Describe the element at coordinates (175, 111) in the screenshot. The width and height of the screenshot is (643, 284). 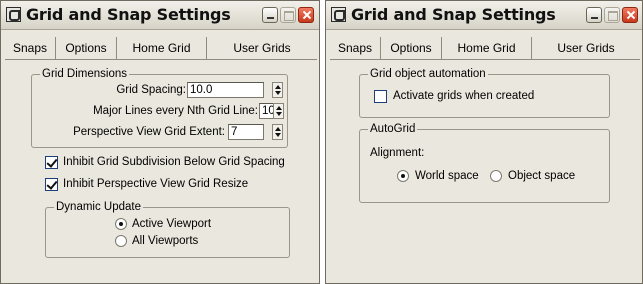
I see `major-lines-label: Major Lines every Nth Grid Line:` at that location.